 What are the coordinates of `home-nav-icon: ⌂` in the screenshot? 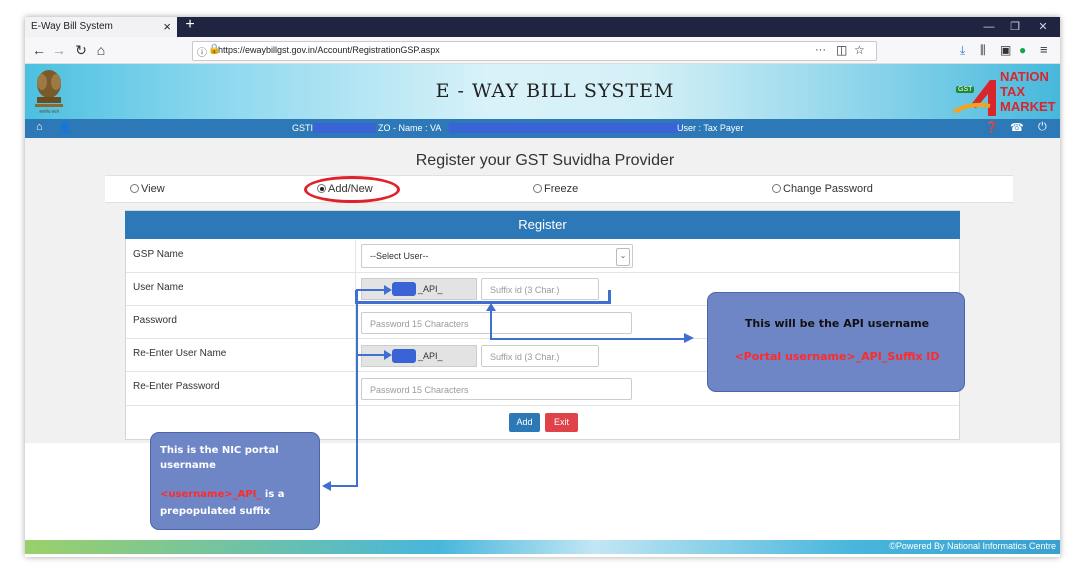 It's located at (39, 127).